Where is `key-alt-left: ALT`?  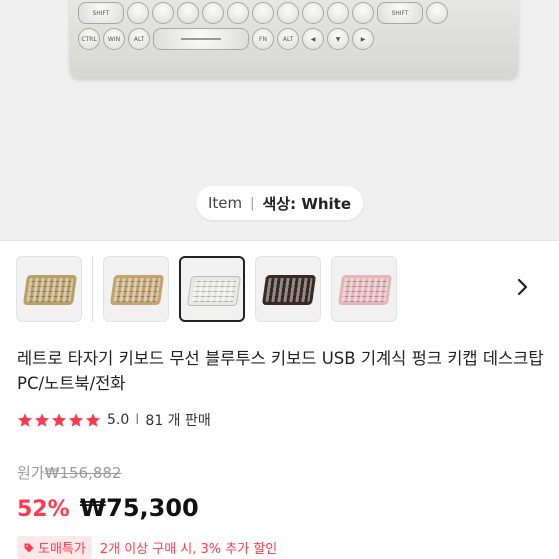 key-alt-left: ALT is located at coordinates (139, 39).